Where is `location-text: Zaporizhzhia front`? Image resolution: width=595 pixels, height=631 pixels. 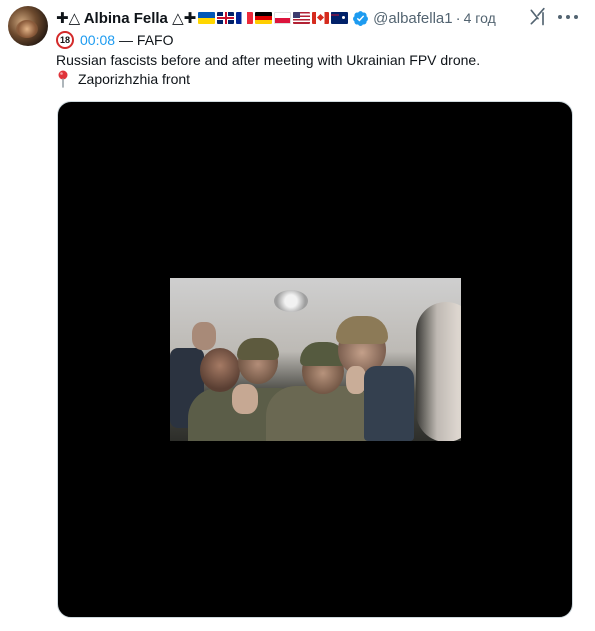 location-text: Zaporizhzhia front is located at coordinates (134, 79).